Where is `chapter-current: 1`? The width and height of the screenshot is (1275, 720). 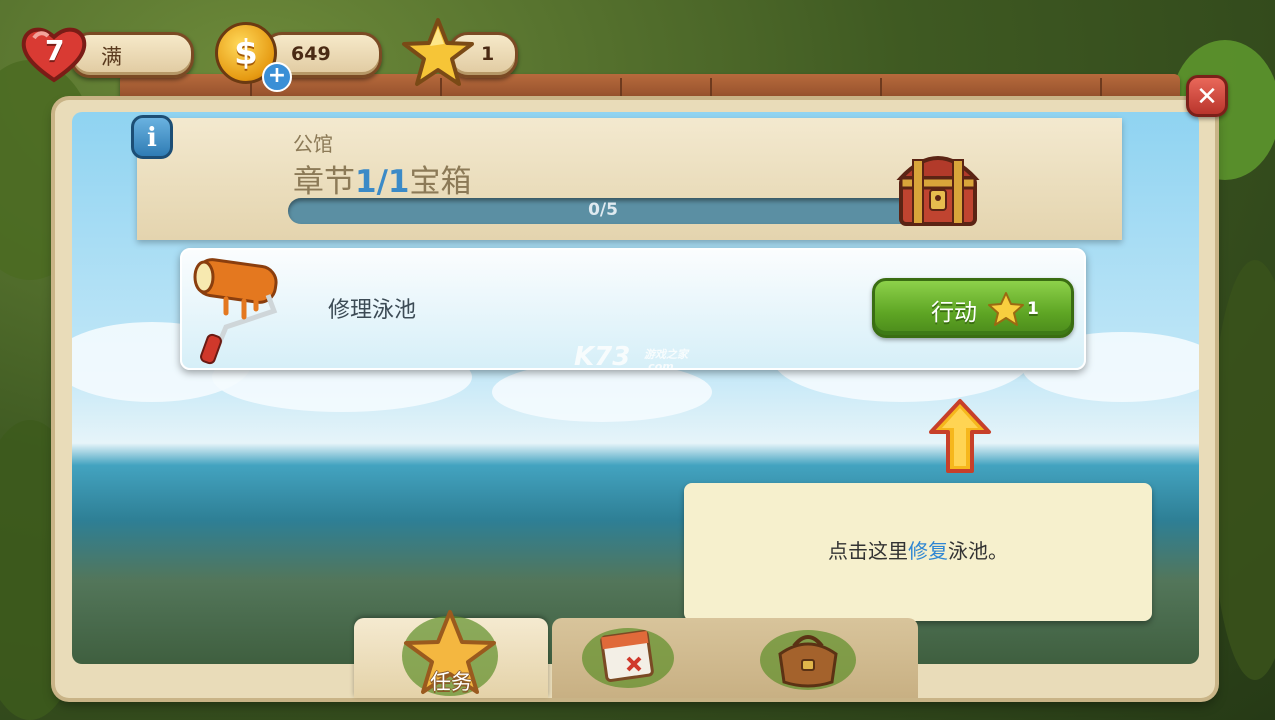
chapter-current: 1 is located at coordinates (366, 182).